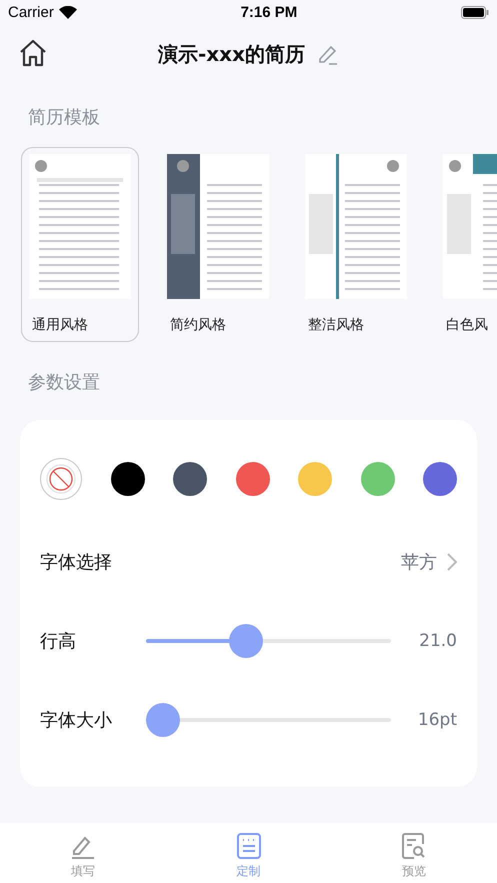 The height and width of the screenshot is (883, 497). I want to click on template-label: 通用风格, so click(60, 325).